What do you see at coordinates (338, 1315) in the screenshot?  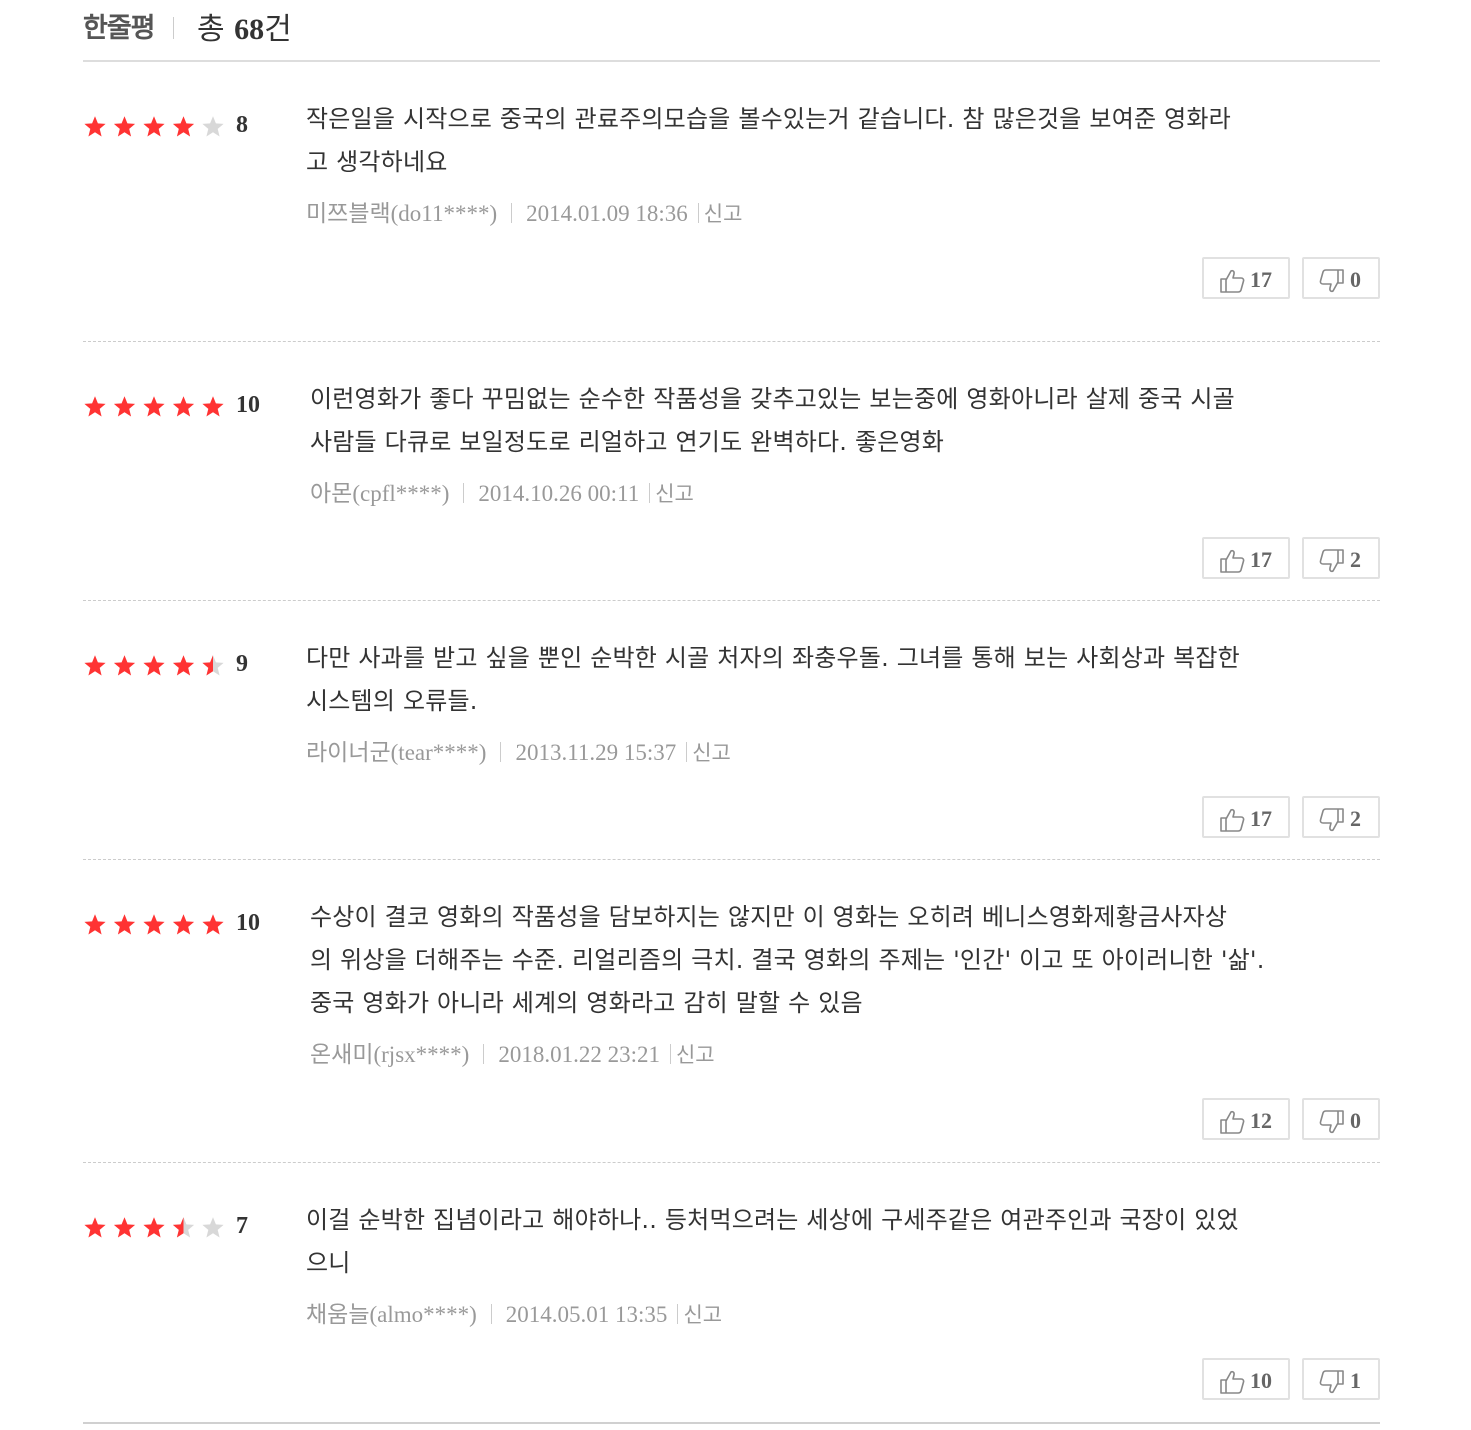 I see `author-nickname: 채움늘` at bounding box center [338, 1315].